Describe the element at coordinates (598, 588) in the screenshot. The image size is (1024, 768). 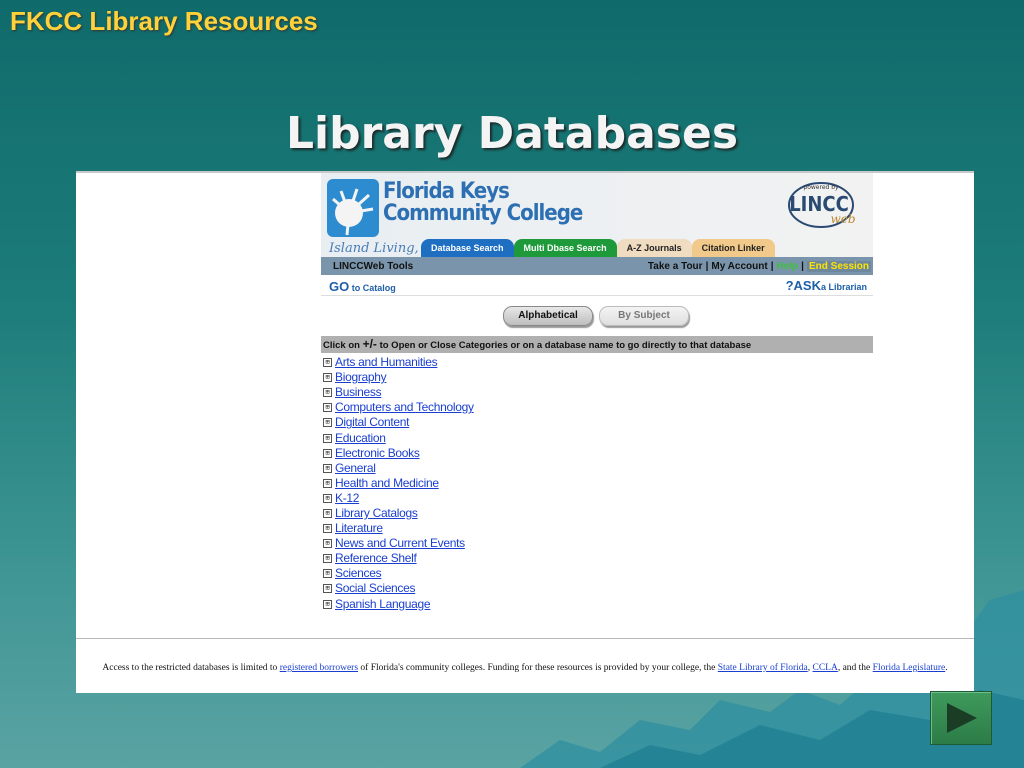
I see `list-item: ⊞ Social Sciences` at that location.